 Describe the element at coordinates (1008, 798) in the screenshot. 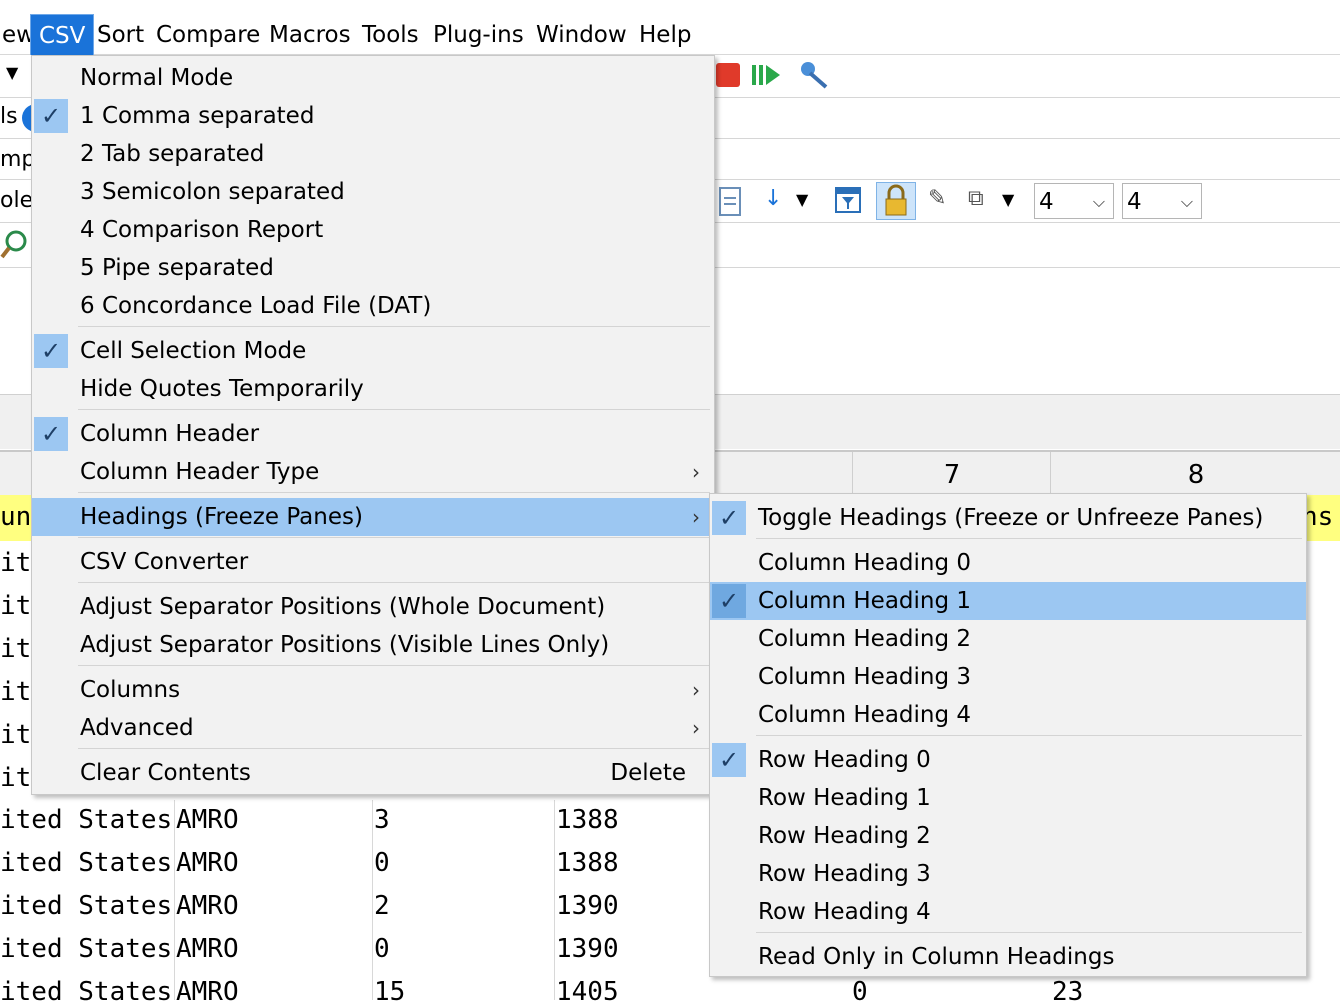

I see `submenu-item-row-heading-1: Row Heading 1` at that location.